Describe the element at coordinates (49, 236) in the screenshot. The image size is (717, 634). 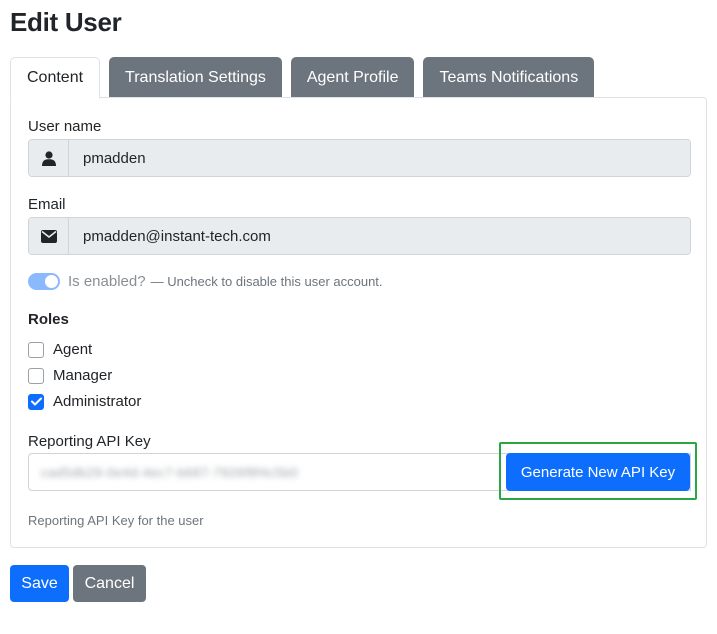
I see `envelope-icon` at that location.